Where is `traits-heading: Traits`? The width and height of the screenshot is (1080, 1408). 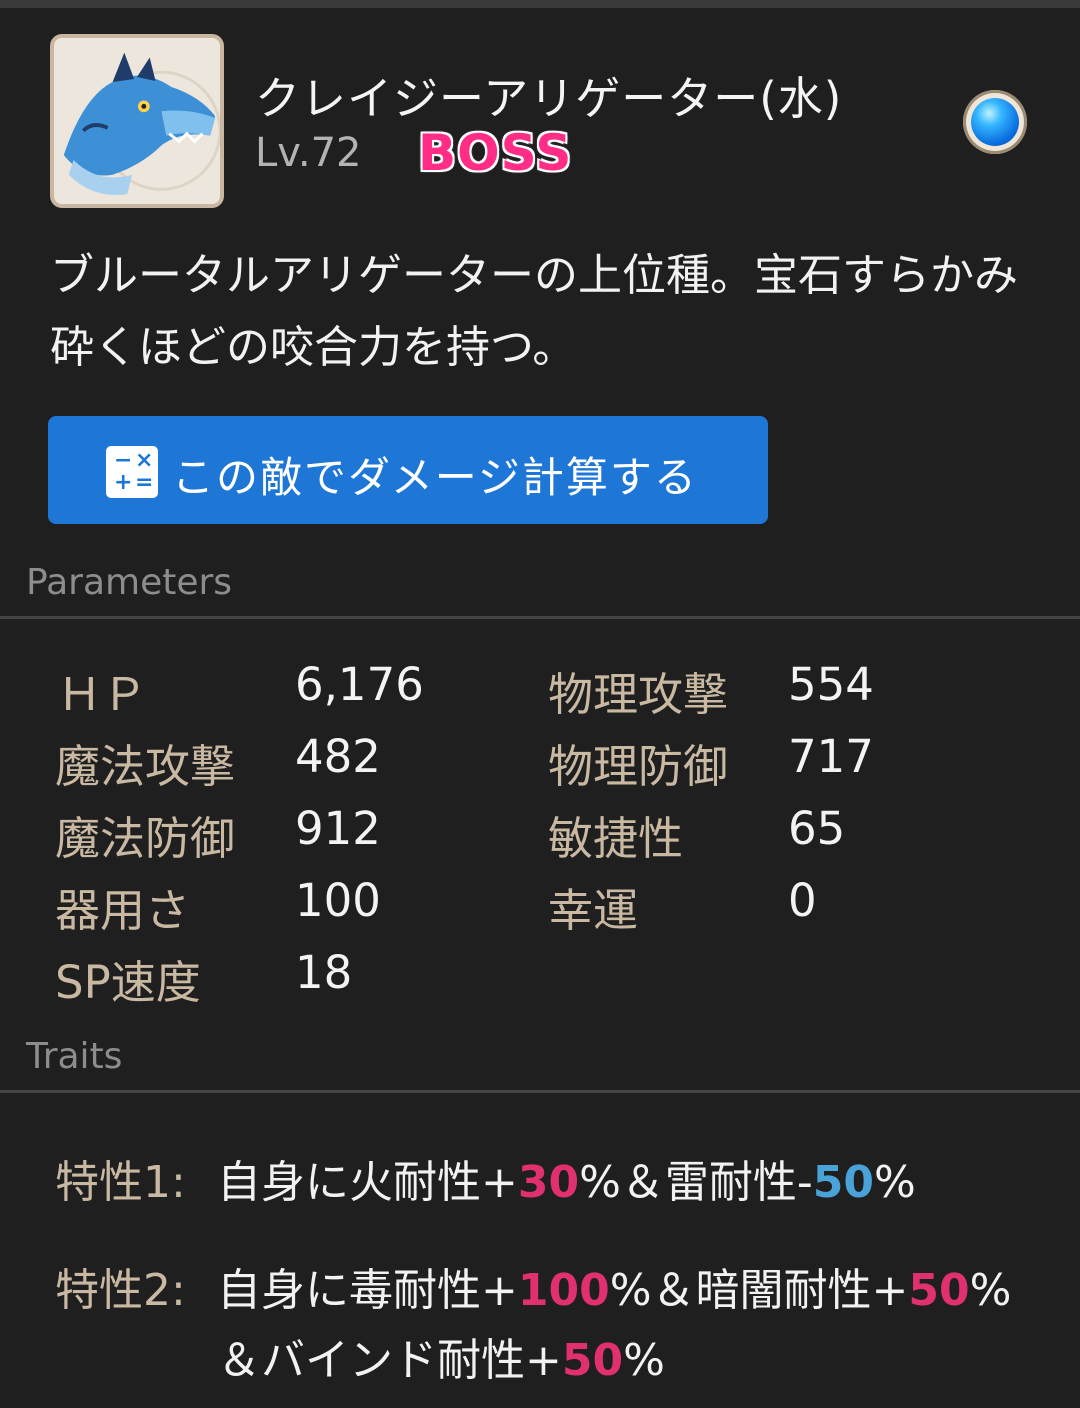
traits-heading: Traits is located at coordinates (74, 1056).